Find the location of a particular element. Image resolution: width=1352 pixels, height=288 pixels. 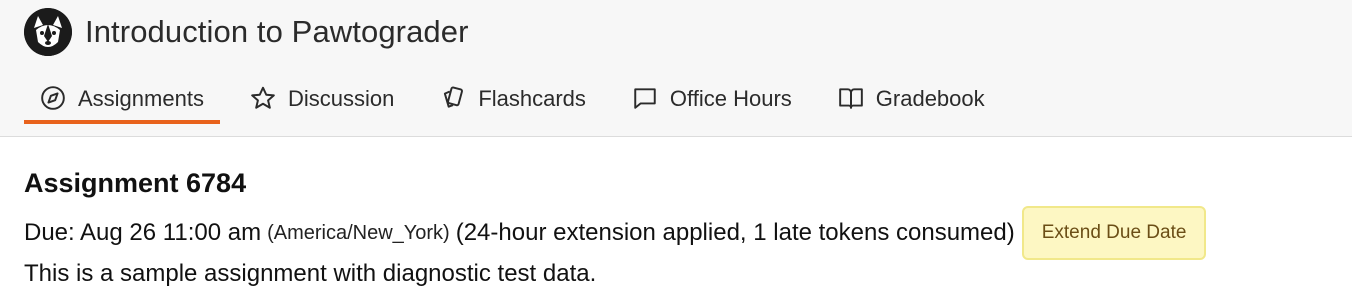

tab-gradebook: Gradebook is located at coordinates (911, 98).